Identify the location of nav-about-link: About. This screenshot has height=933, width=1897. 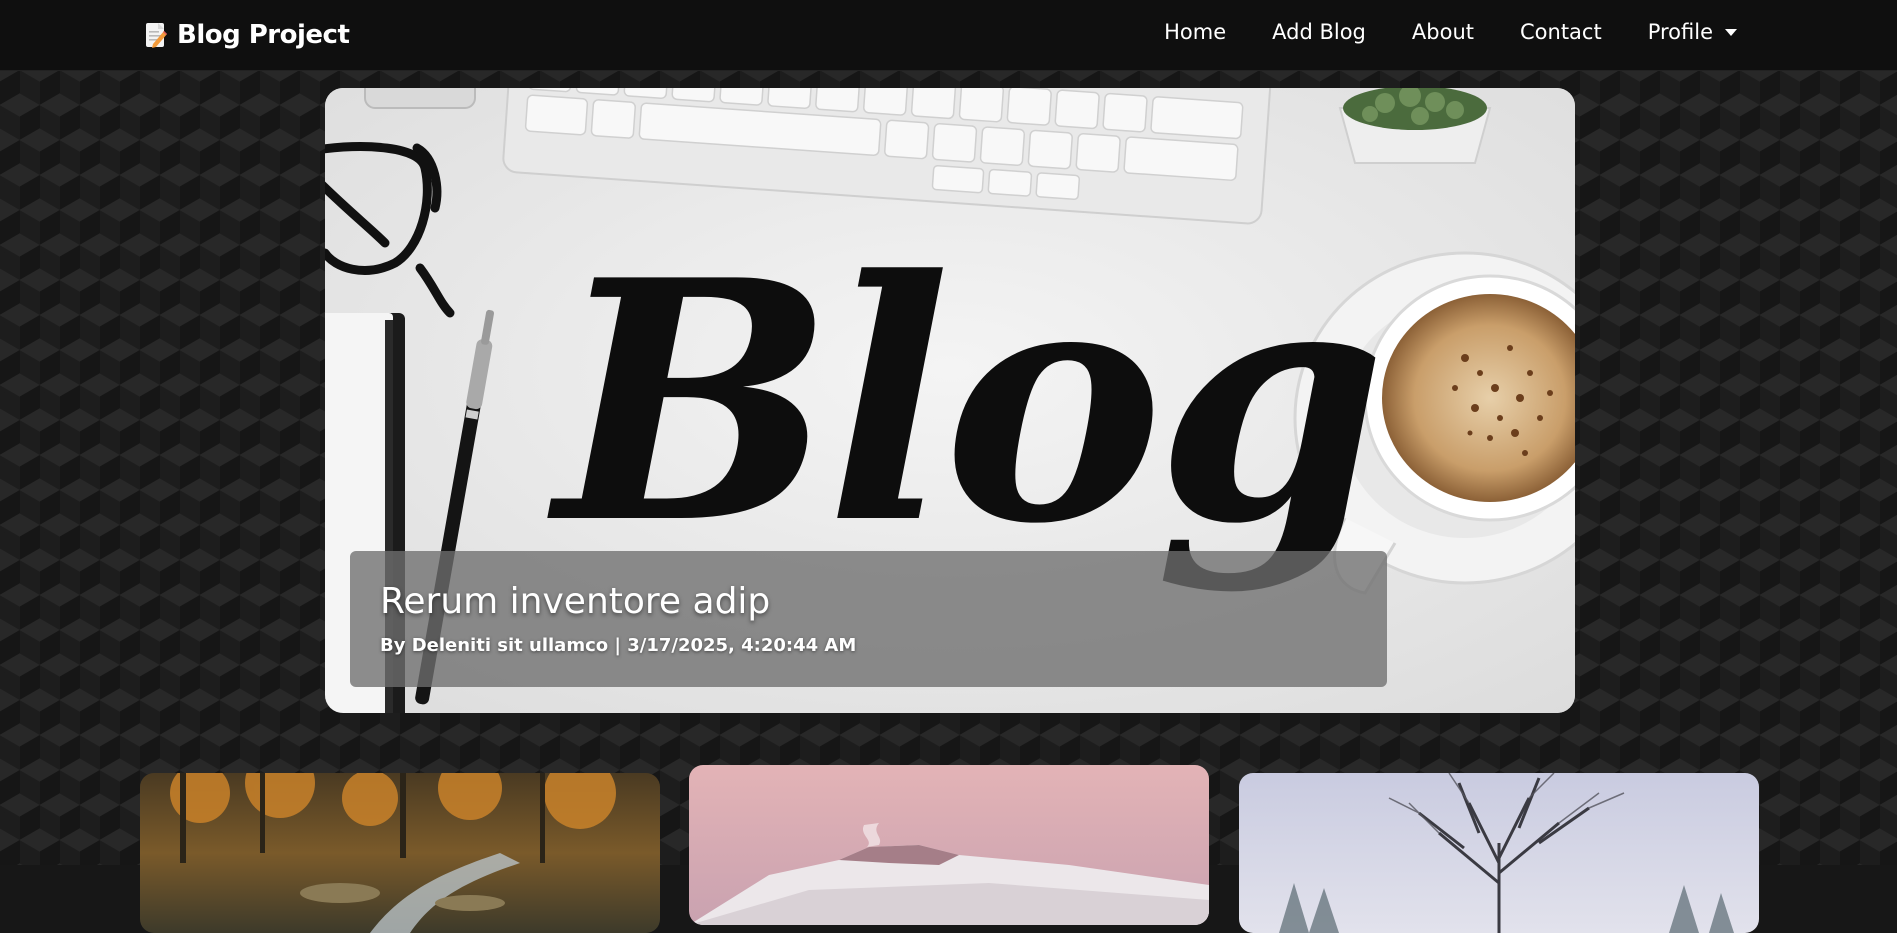
(1443, 32).